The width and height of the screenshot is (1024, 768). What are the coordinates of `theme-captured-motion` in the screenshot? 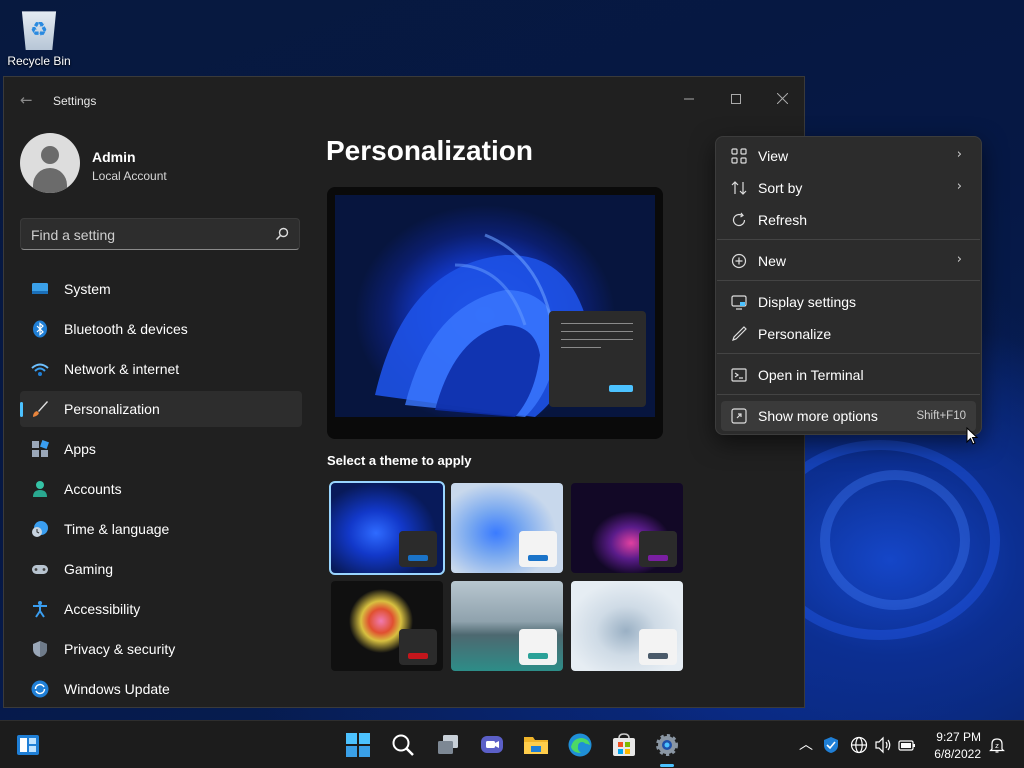 It's located at (387, 626).